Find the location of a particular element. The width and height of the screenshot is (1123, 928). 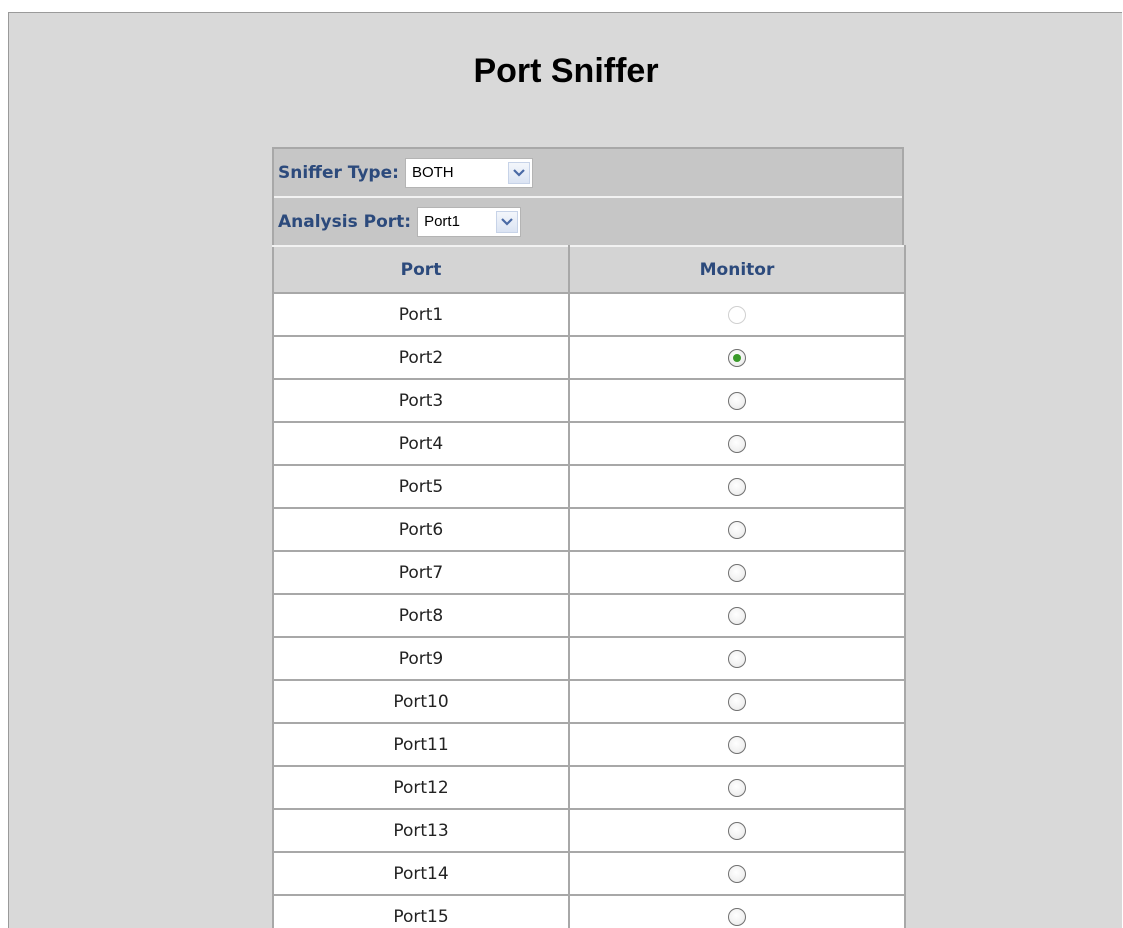

table-row: Port8 is located at coordinates (589, 615).